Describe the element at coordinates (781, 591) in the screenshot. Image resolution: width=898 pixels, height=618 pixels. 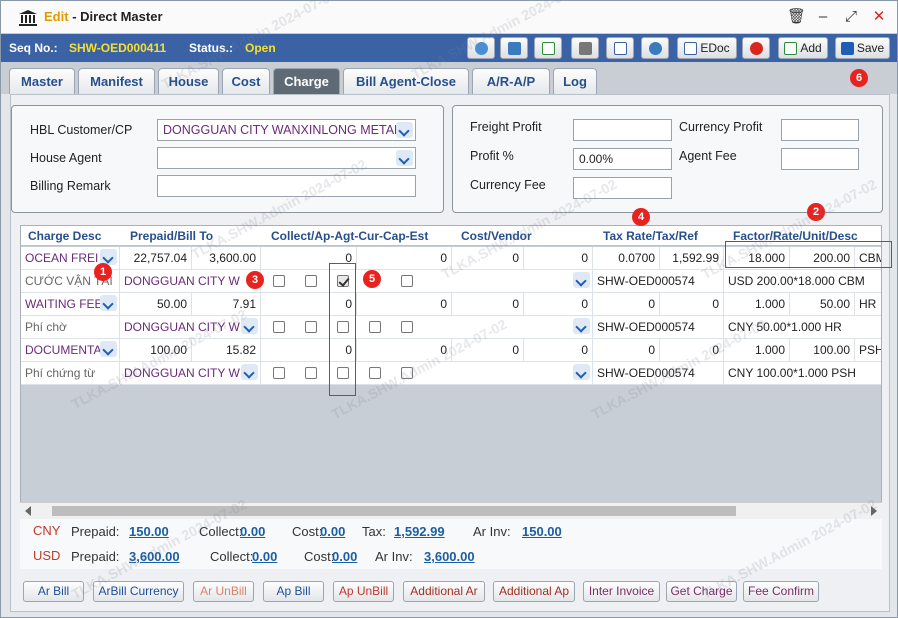
I see `fee-confirm-button: Fee Confirm` at that location.